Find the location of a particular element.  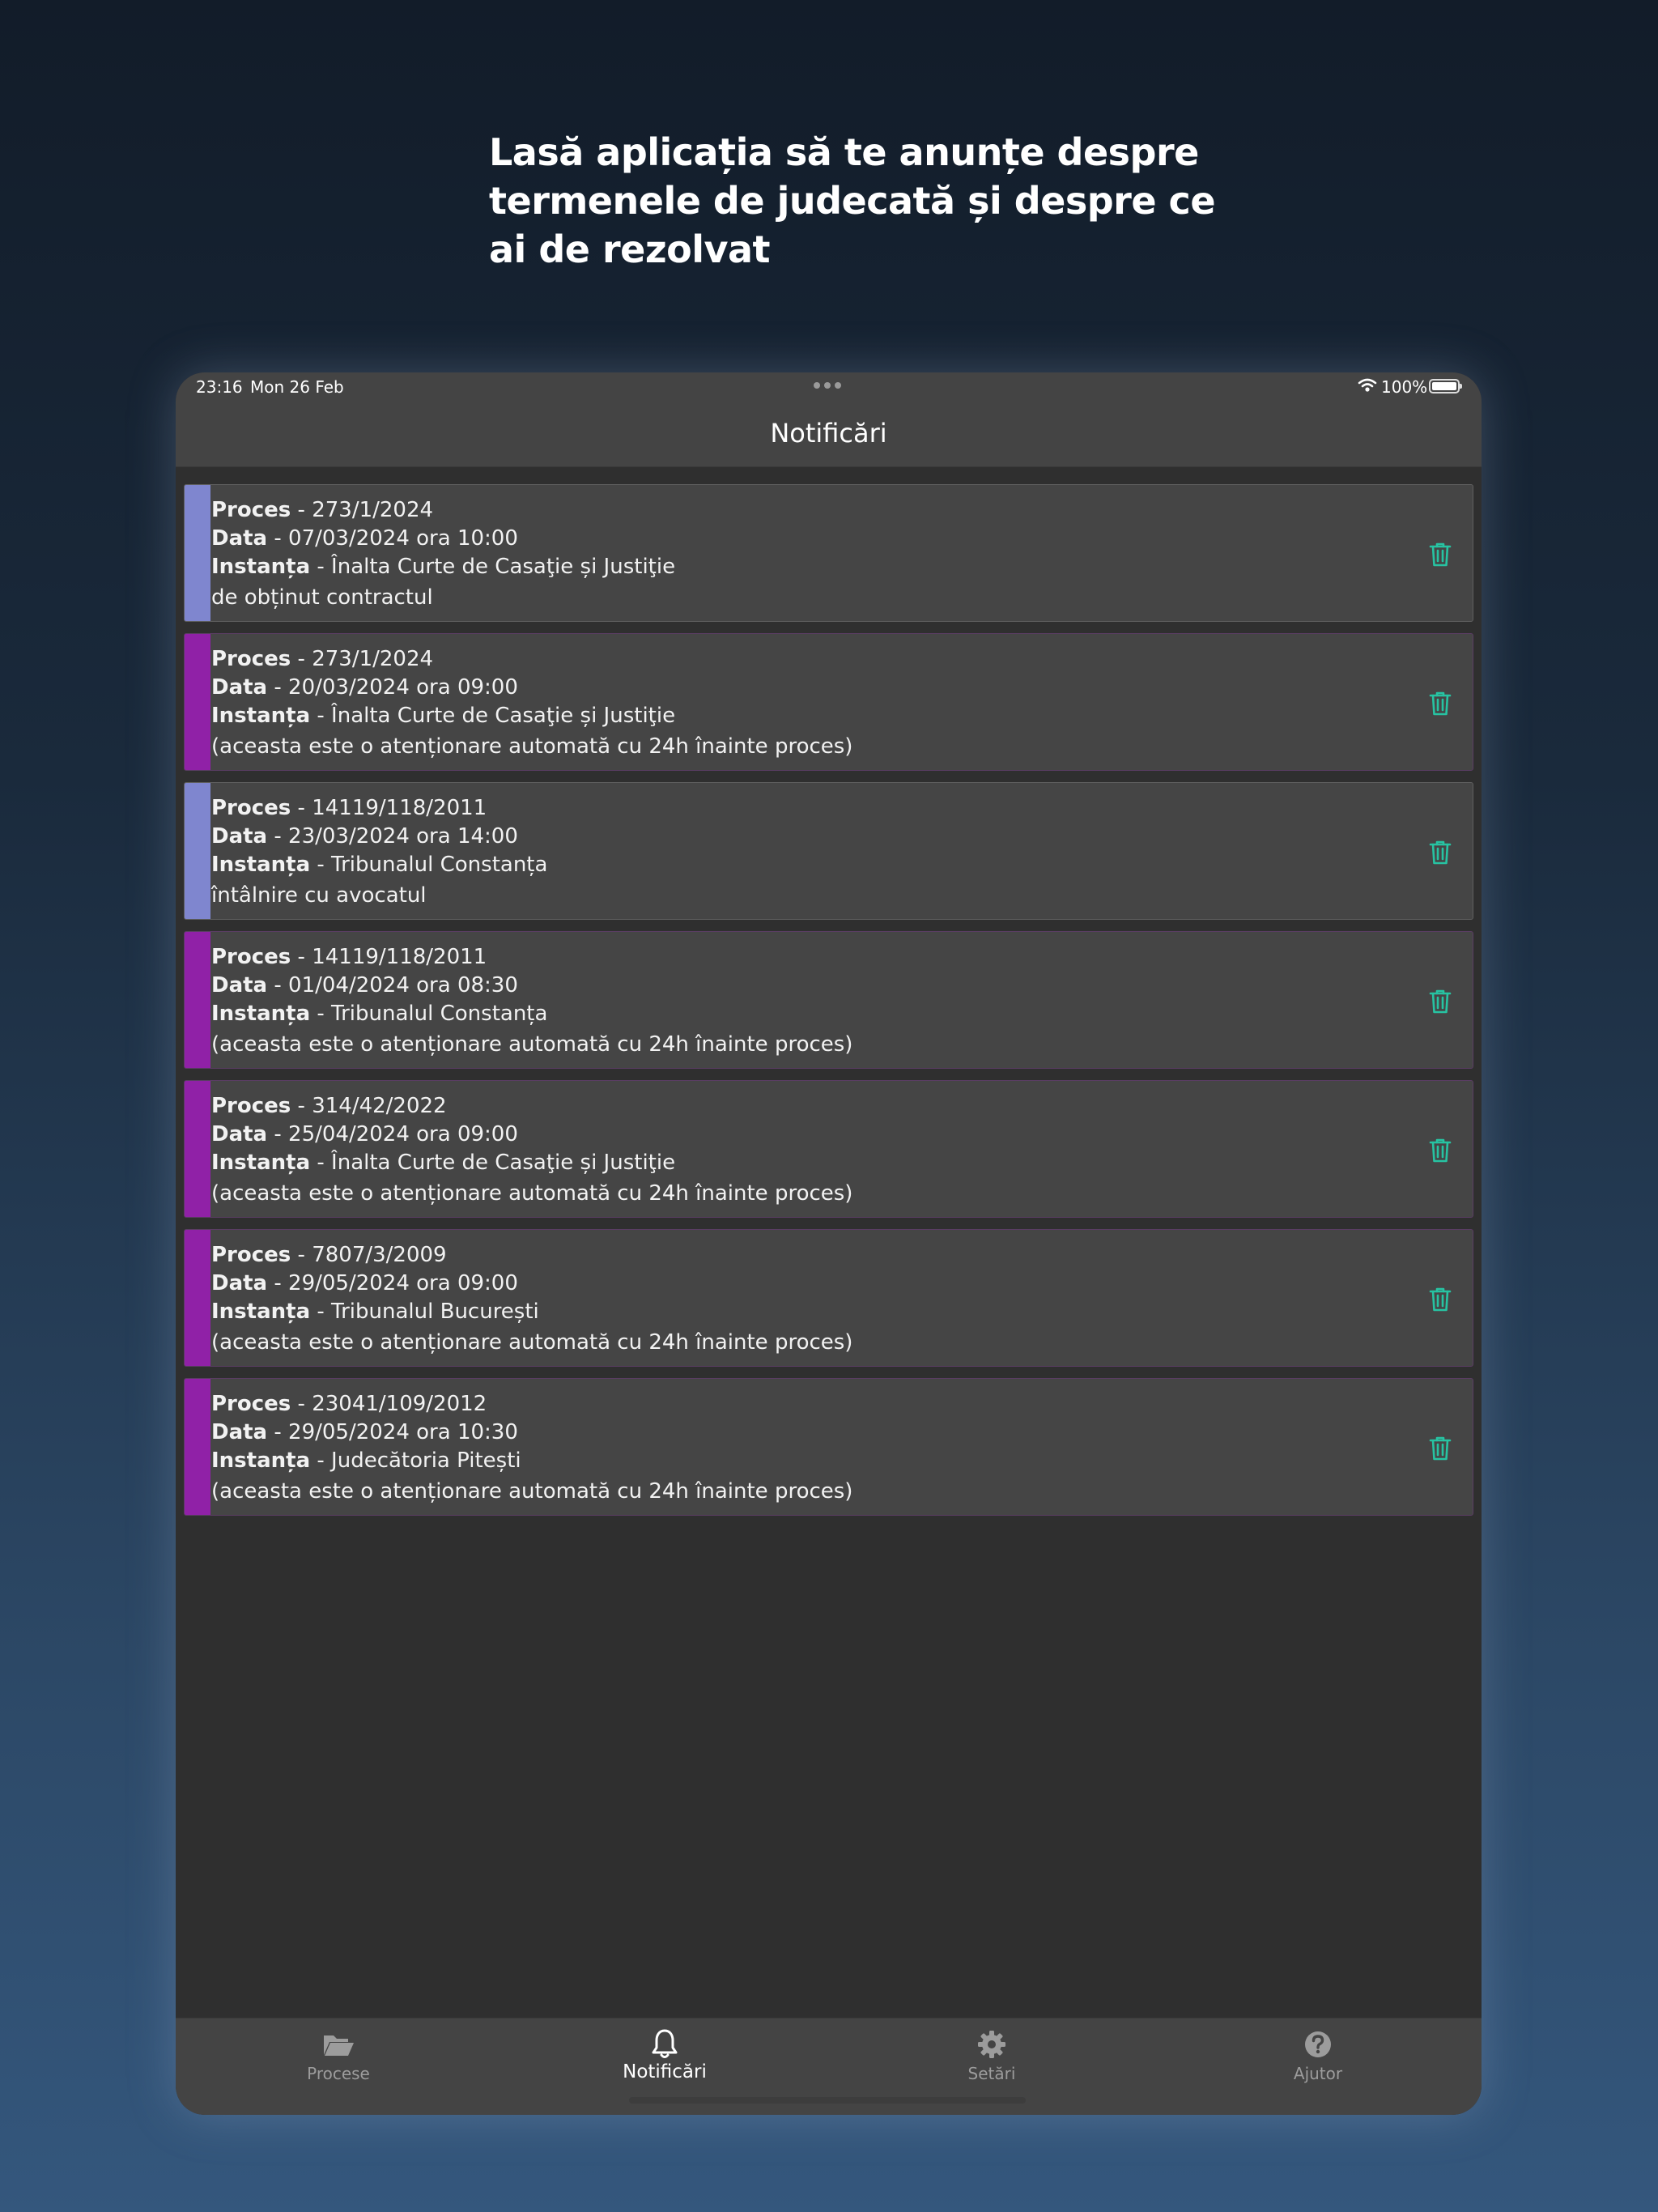

battery-icon is located at coordinates (1445, 386).